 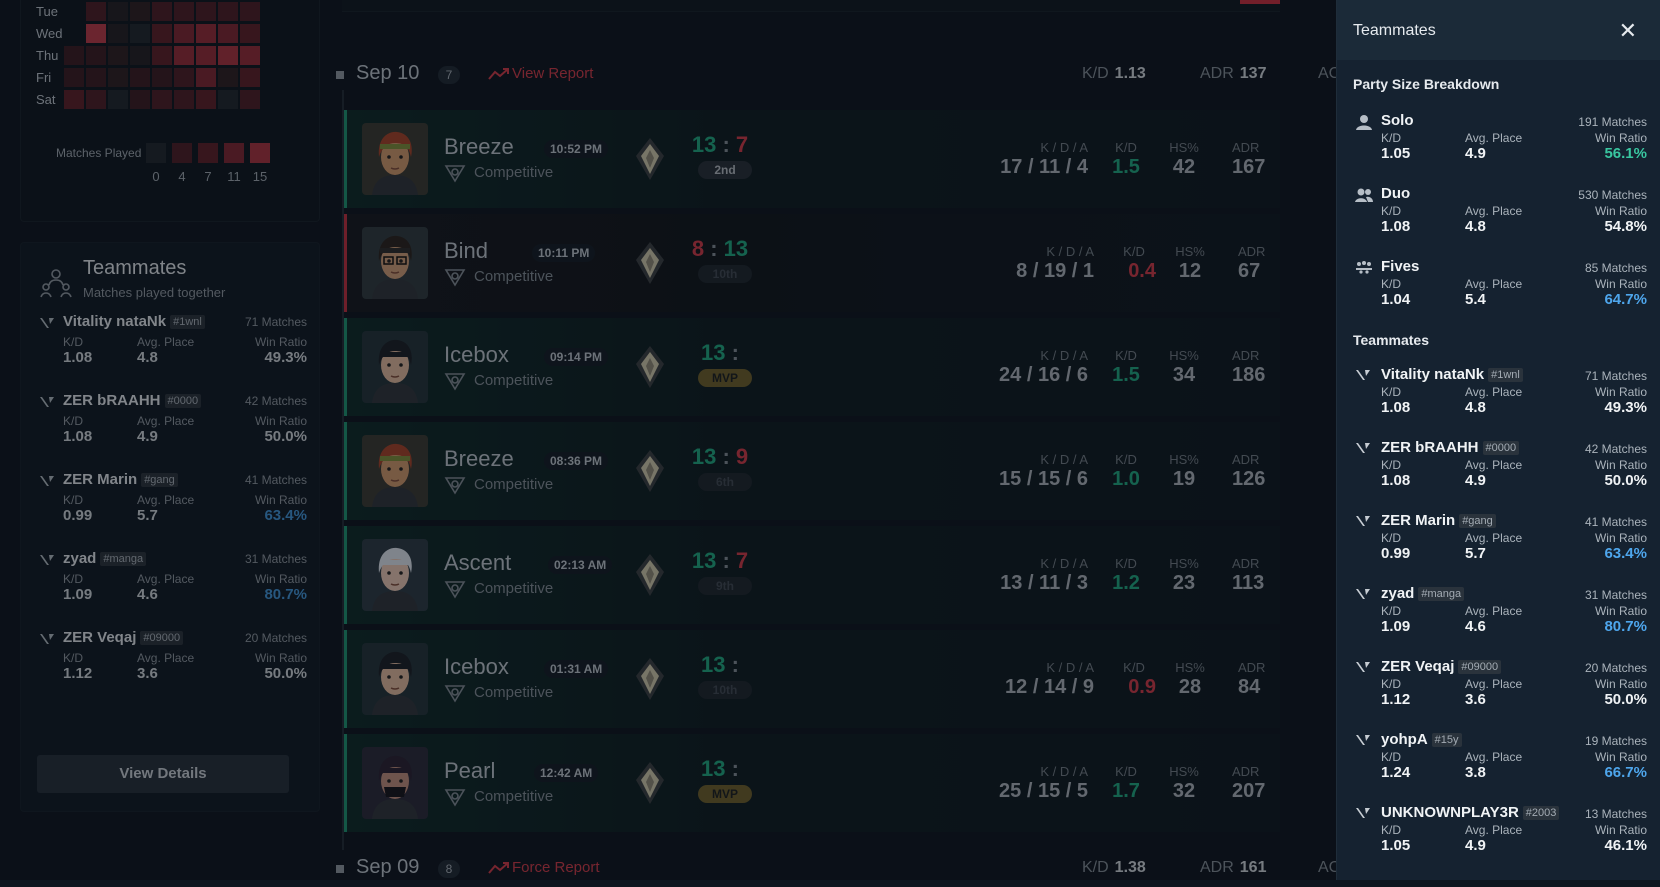 I want to click on row-name: ZER bRAAHH #0000, so click(x=1450, y=447).